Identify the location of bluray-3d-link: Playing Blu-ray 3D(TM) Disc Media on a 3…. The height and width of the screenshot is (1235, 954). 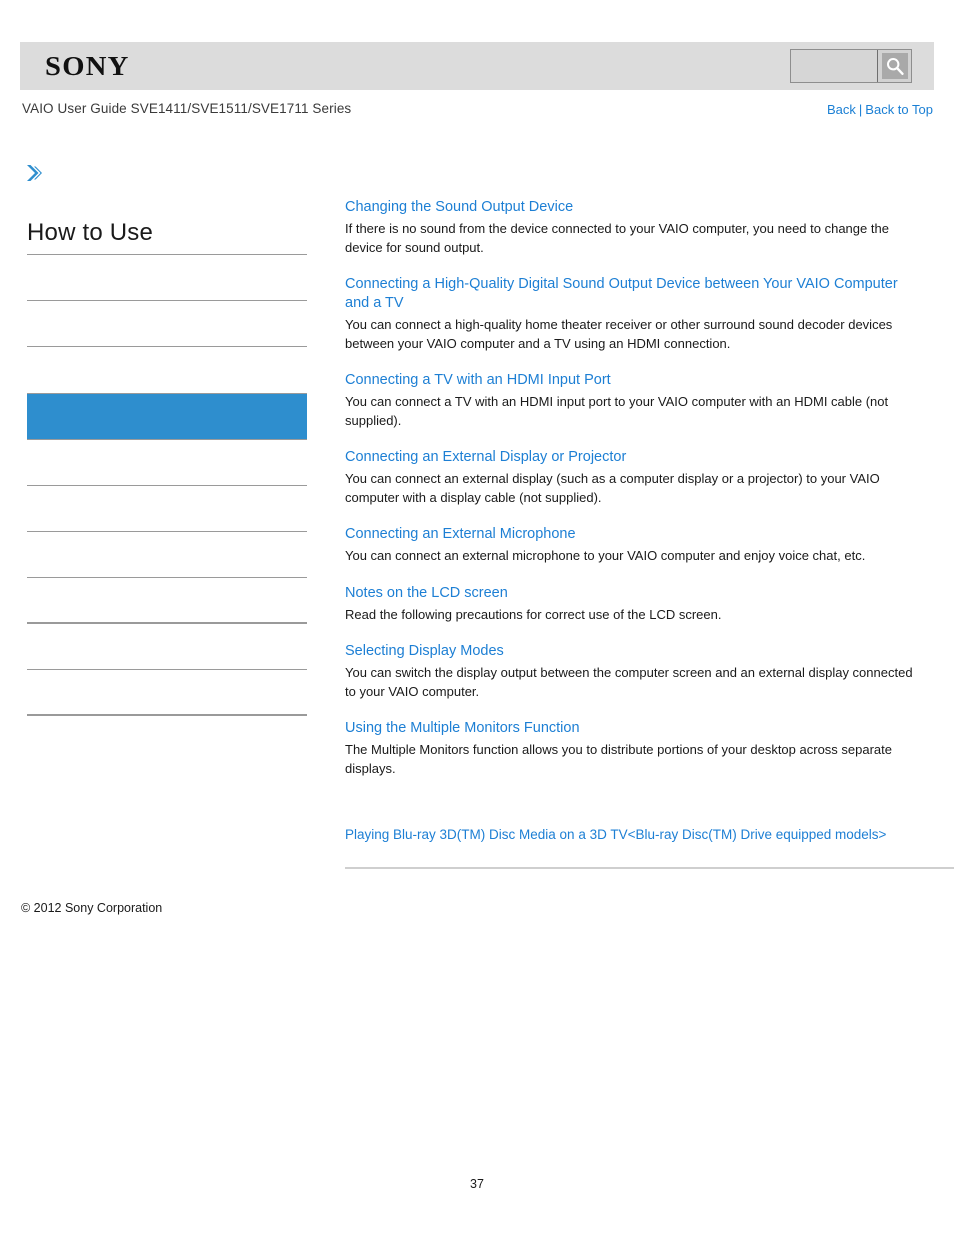
(615, 835).